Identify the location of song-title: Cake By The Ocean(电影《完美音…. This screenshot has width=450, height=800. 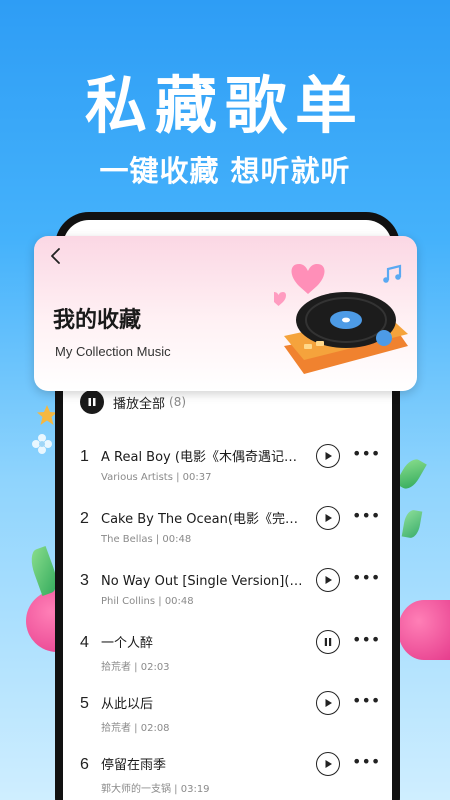
(203, 517).